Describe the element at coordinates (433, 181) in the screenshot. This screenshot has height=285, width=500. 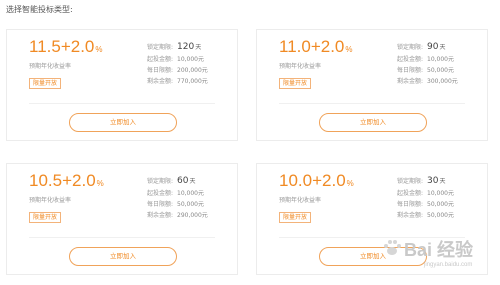
I see `lock-period-value: 30` at that location.